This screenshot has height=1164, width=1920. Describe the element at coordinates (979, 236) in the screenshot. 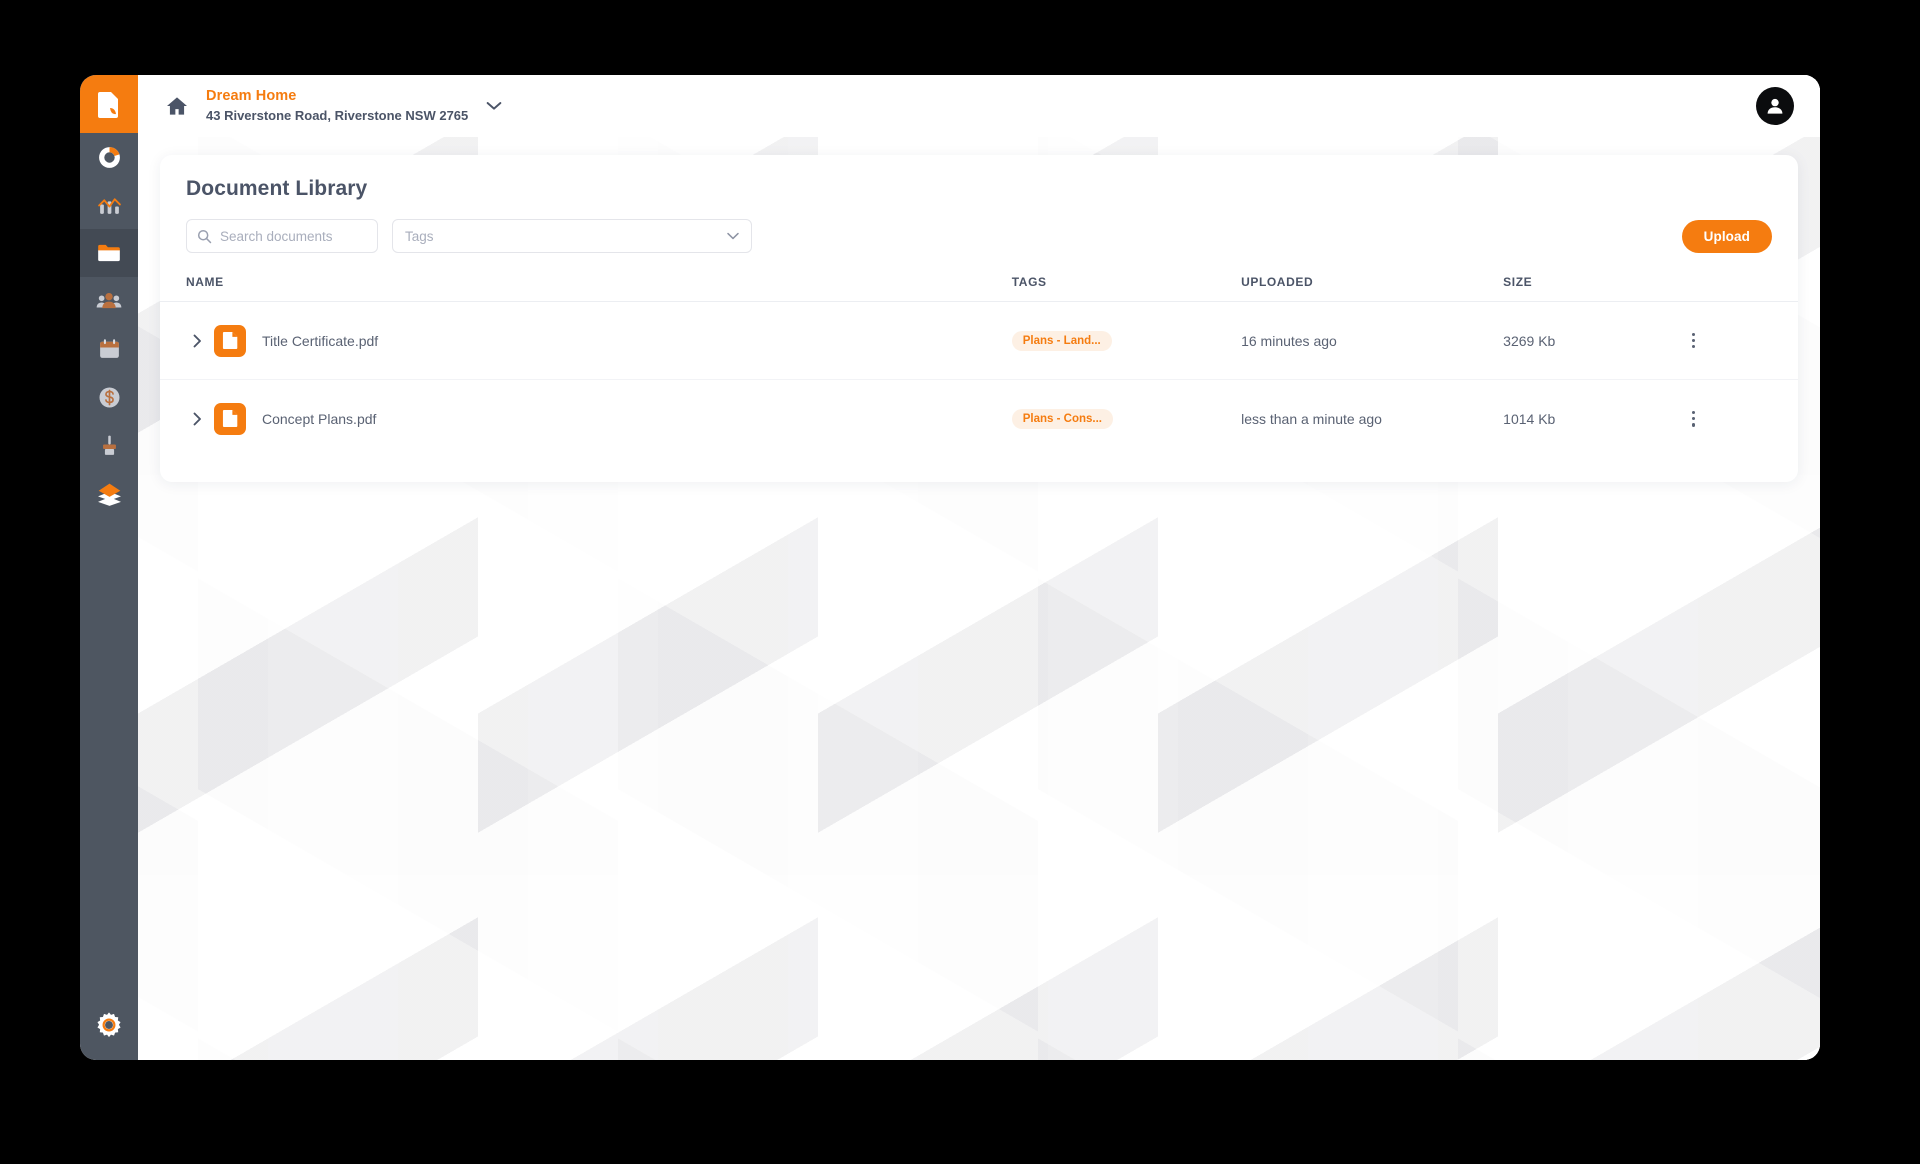

I see `filter-row: Tags Upload` at that location.